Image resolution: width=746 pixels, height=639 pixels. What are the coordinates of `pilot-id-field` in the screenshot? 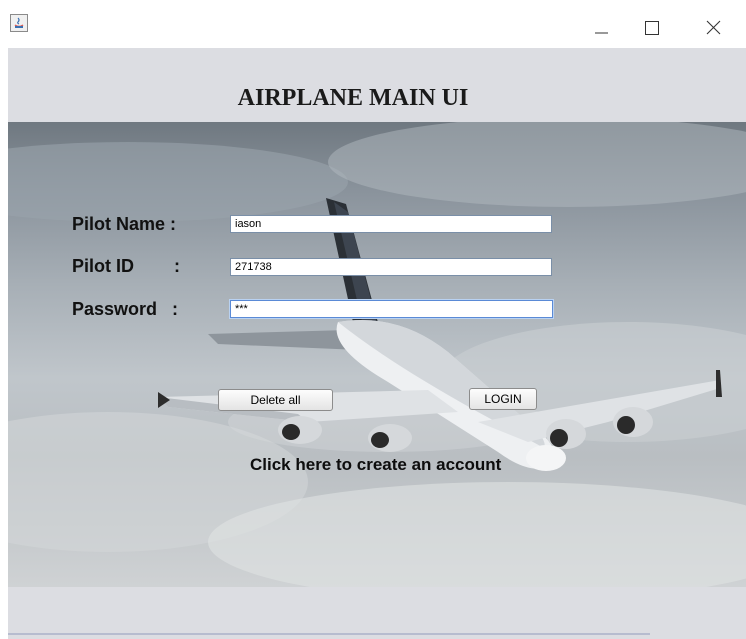 It's located at (391, 267).